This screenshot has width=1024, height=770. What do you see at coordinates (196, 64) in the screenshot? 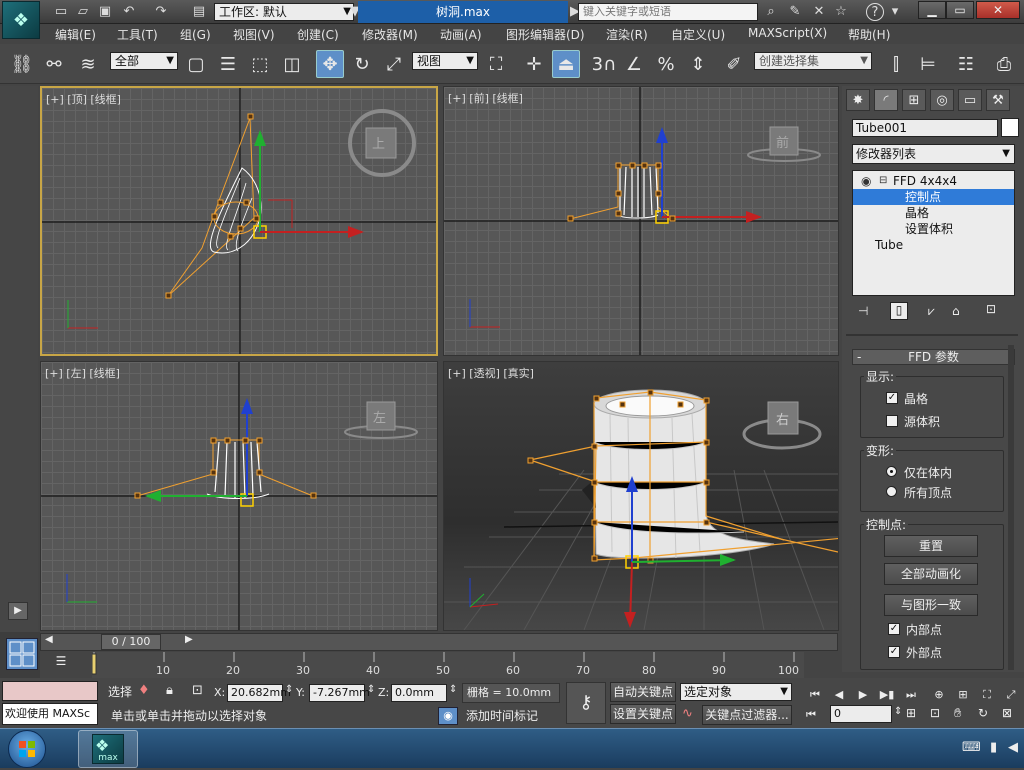
I see `select-object-icon: ▢` at bounding box center [196, 64].